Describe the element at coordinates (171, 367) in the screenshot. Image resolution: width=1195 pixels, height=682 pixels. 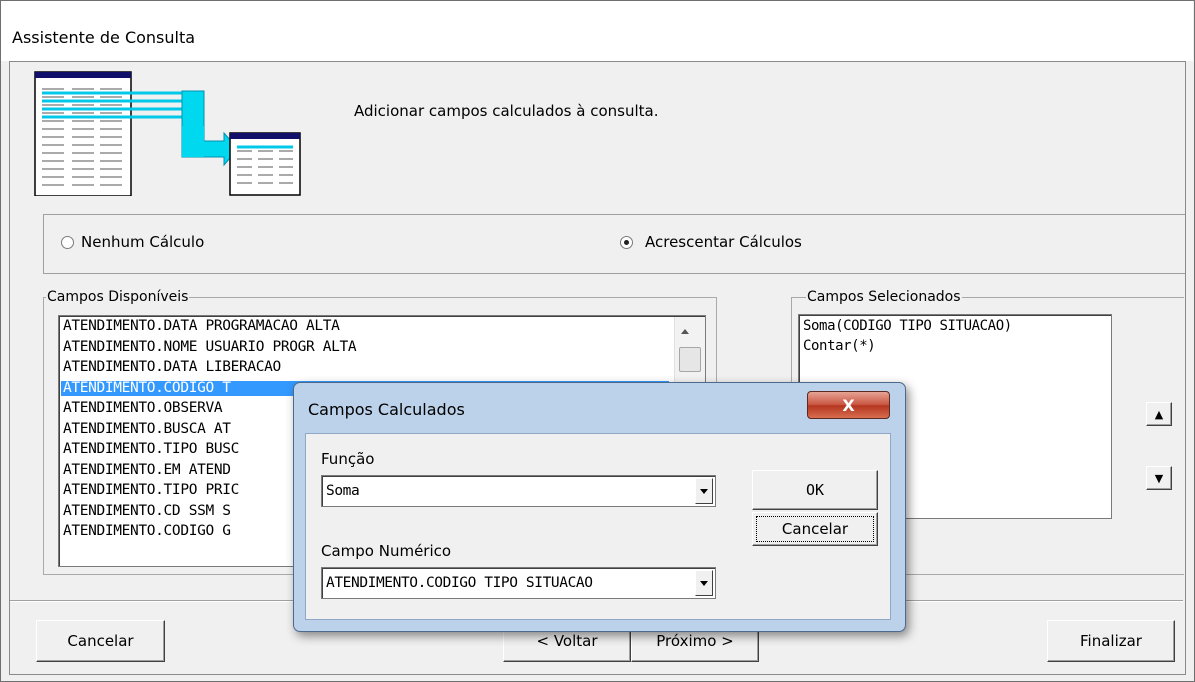
I see `available-field-item: ATENDIMENTO.DATA LIBERACAO` at that location.